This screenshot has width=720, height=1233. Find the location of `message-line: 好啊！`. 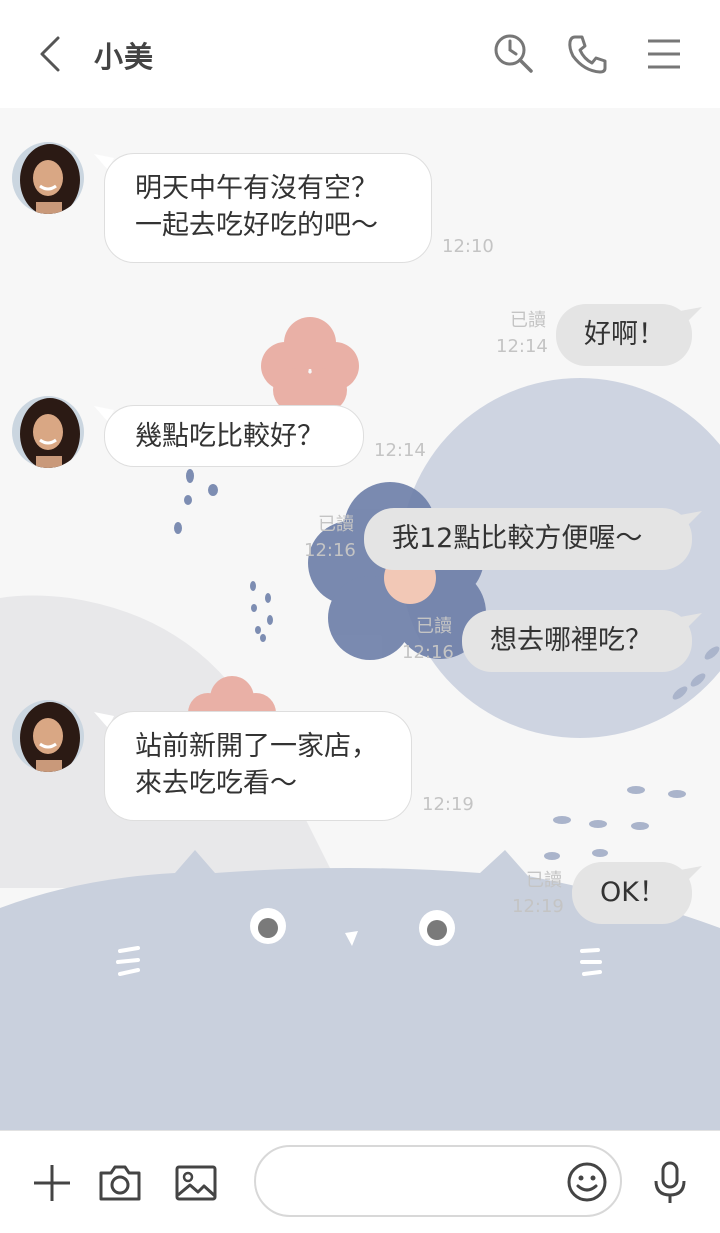

message-line: 好啊！ is located at coordinates (624, 334).